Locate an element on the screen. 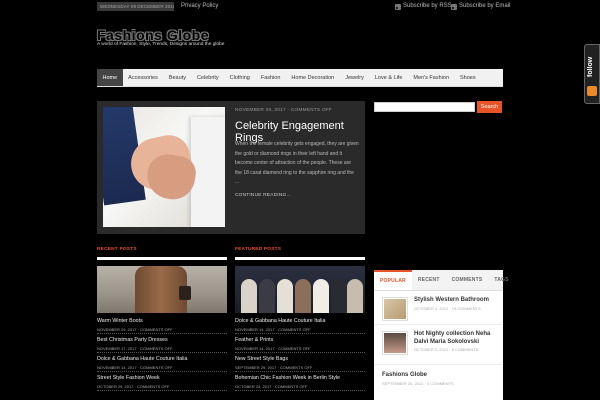  tab-tags: TAGS is located at coordinates (501, 280).